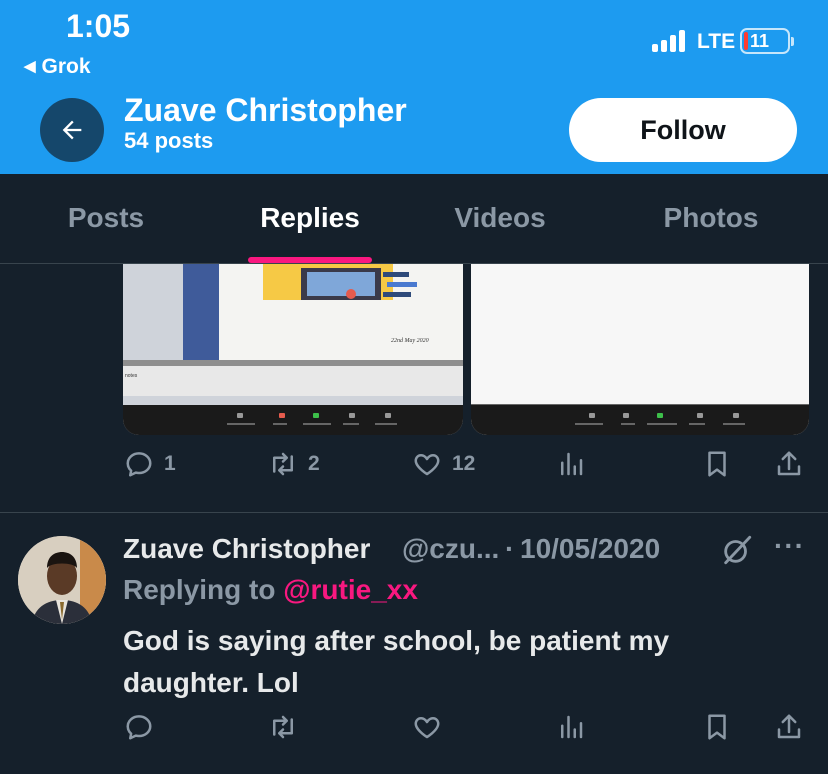  I want to click on battery-level: 11, so click(760, 41).